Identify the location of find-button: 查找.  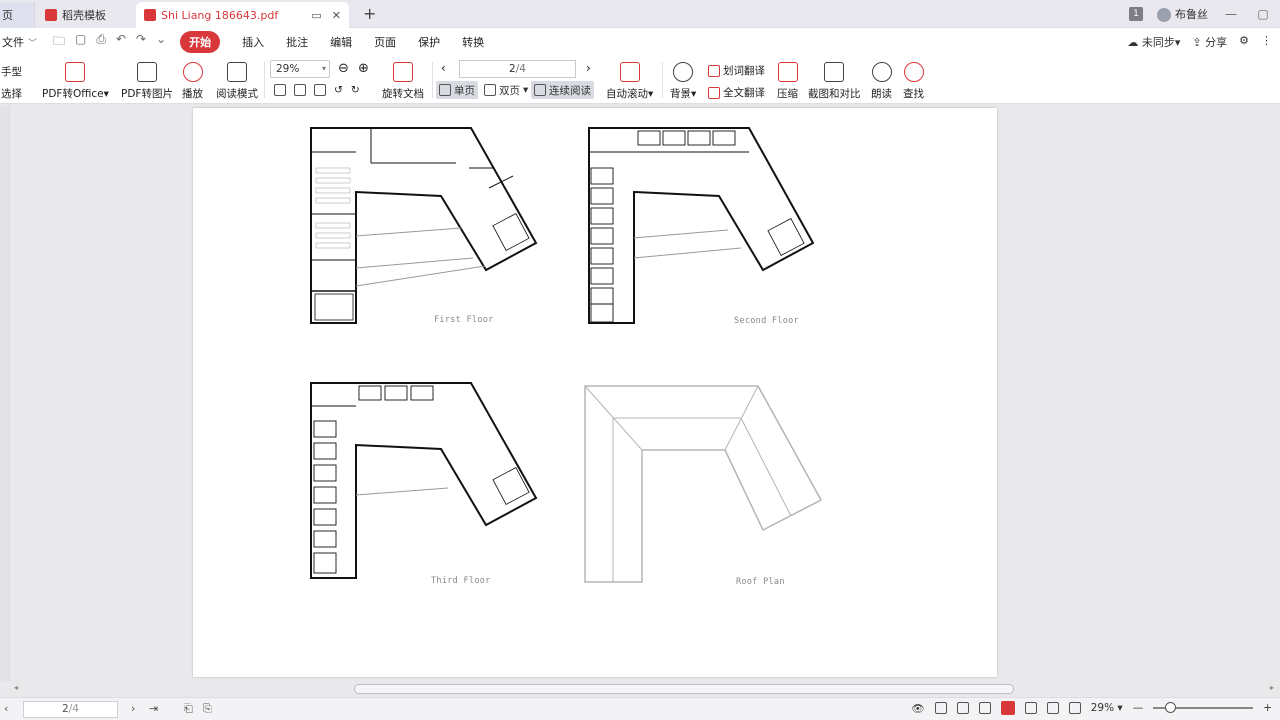
(913, 81).